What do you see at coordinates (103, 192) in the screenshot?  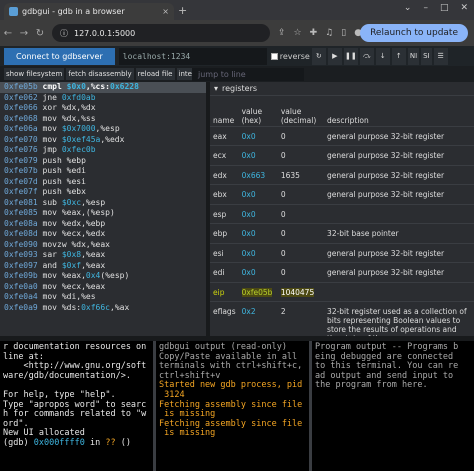 I see `asm-row: 0xfe07f push %ebx` at bounding box center [103, 192].